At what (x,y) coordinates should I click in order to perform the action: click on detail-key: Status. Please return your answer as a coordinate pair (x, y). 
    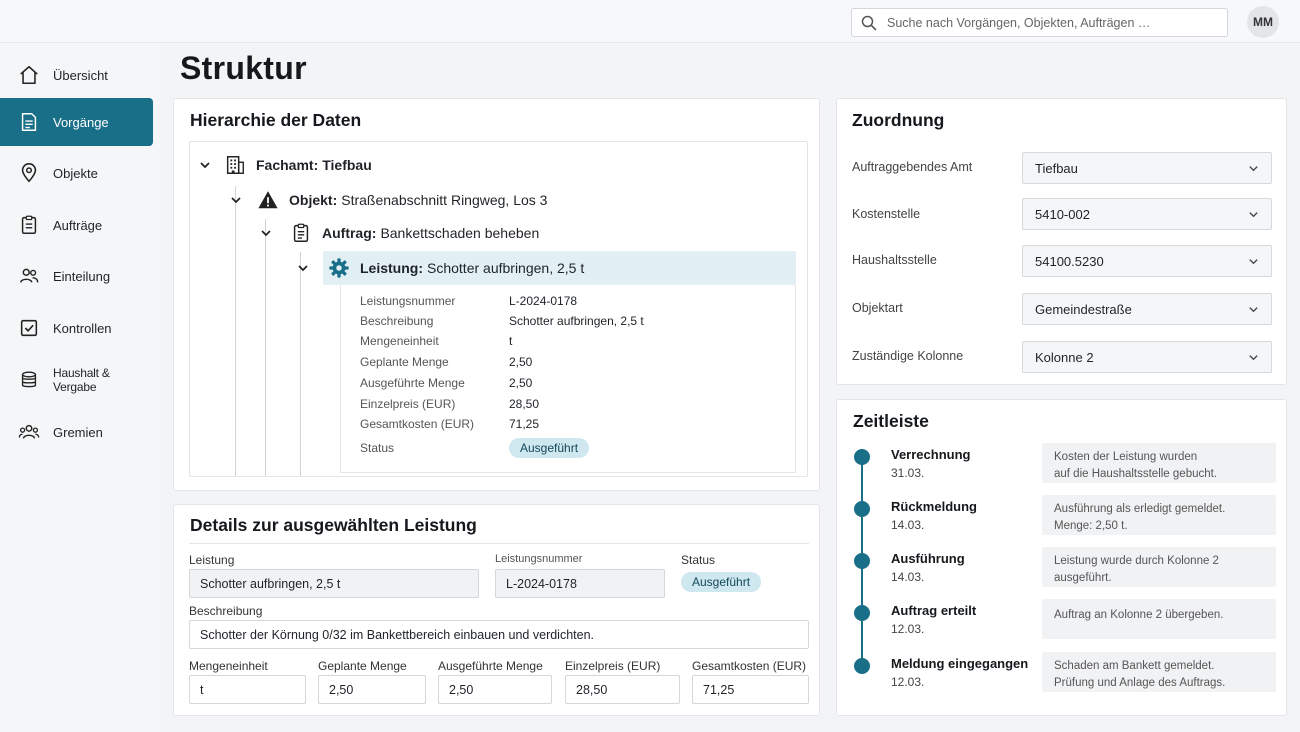
    Looking at the image, I should click on (377, 448).